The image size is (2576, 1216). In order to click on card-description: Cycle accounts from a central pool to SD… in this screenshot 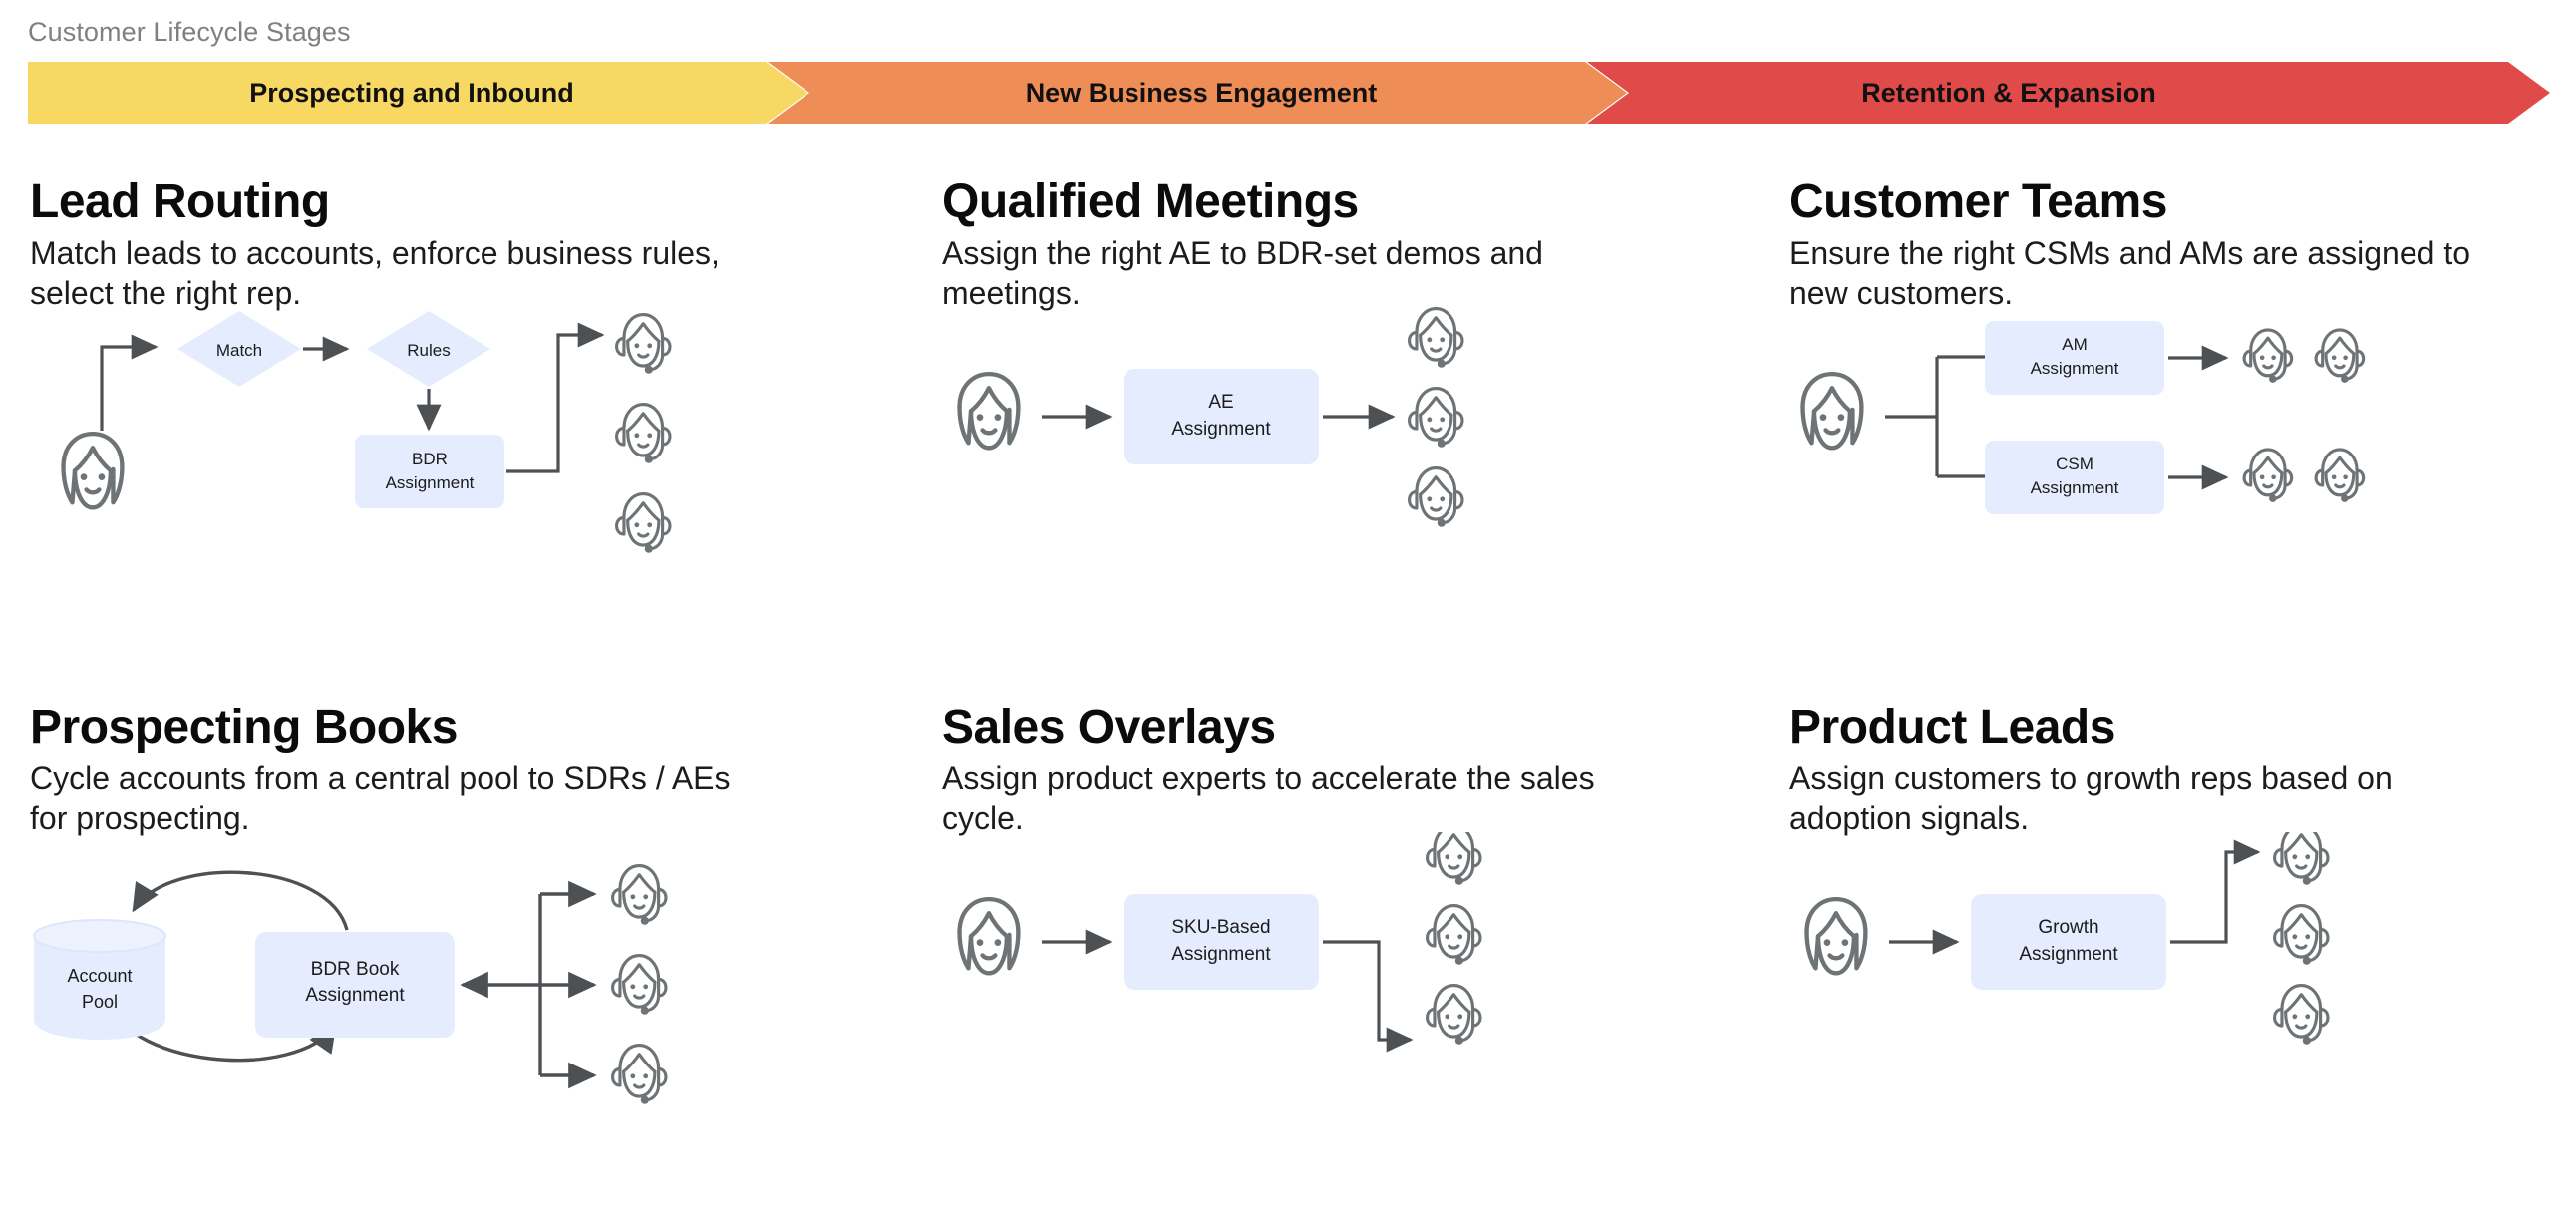, I will do `click(380, 799)`.